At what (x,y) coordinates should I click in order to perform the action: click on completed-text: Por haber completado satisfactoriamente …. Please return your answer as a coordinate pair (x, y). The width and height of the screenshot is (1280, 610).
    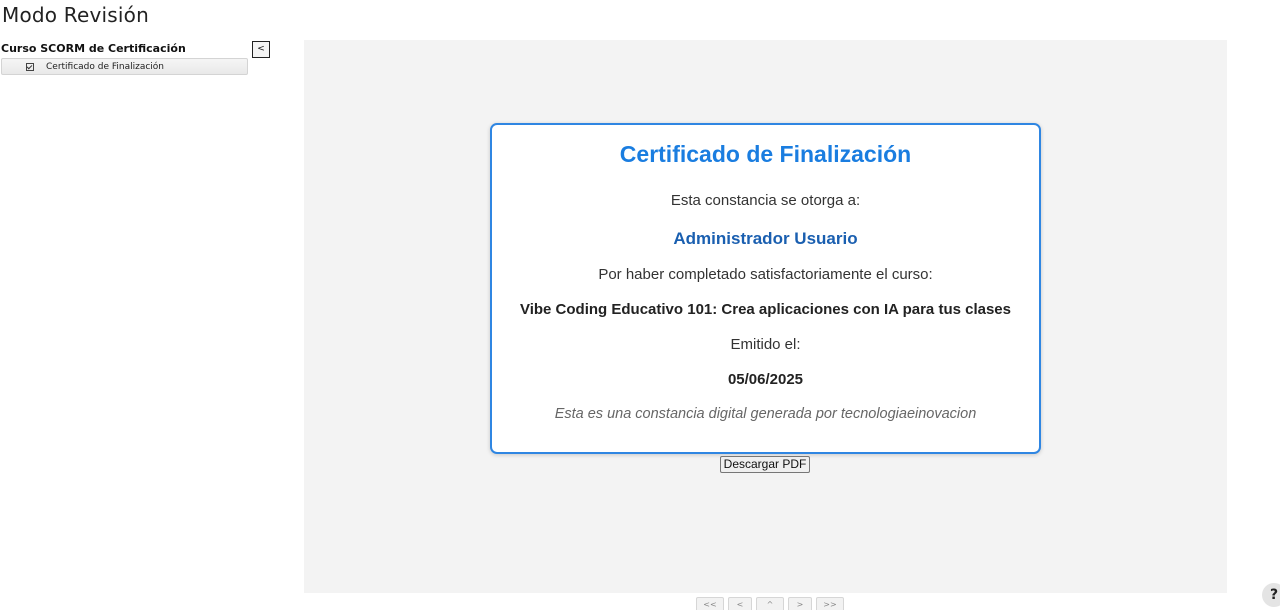
    Looking at the image, I should click on (765, 274).